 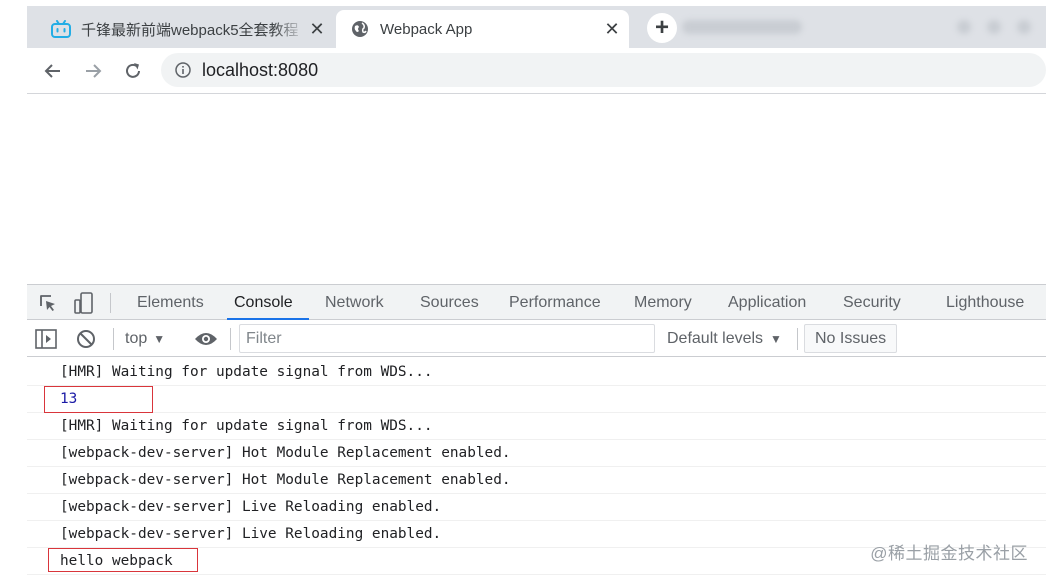 What do you see at coordinates (190, 30) in the screenshot?
I see `tab-title: 千锋最新前端webpack5全套教程` at bounding box center [190, 30].